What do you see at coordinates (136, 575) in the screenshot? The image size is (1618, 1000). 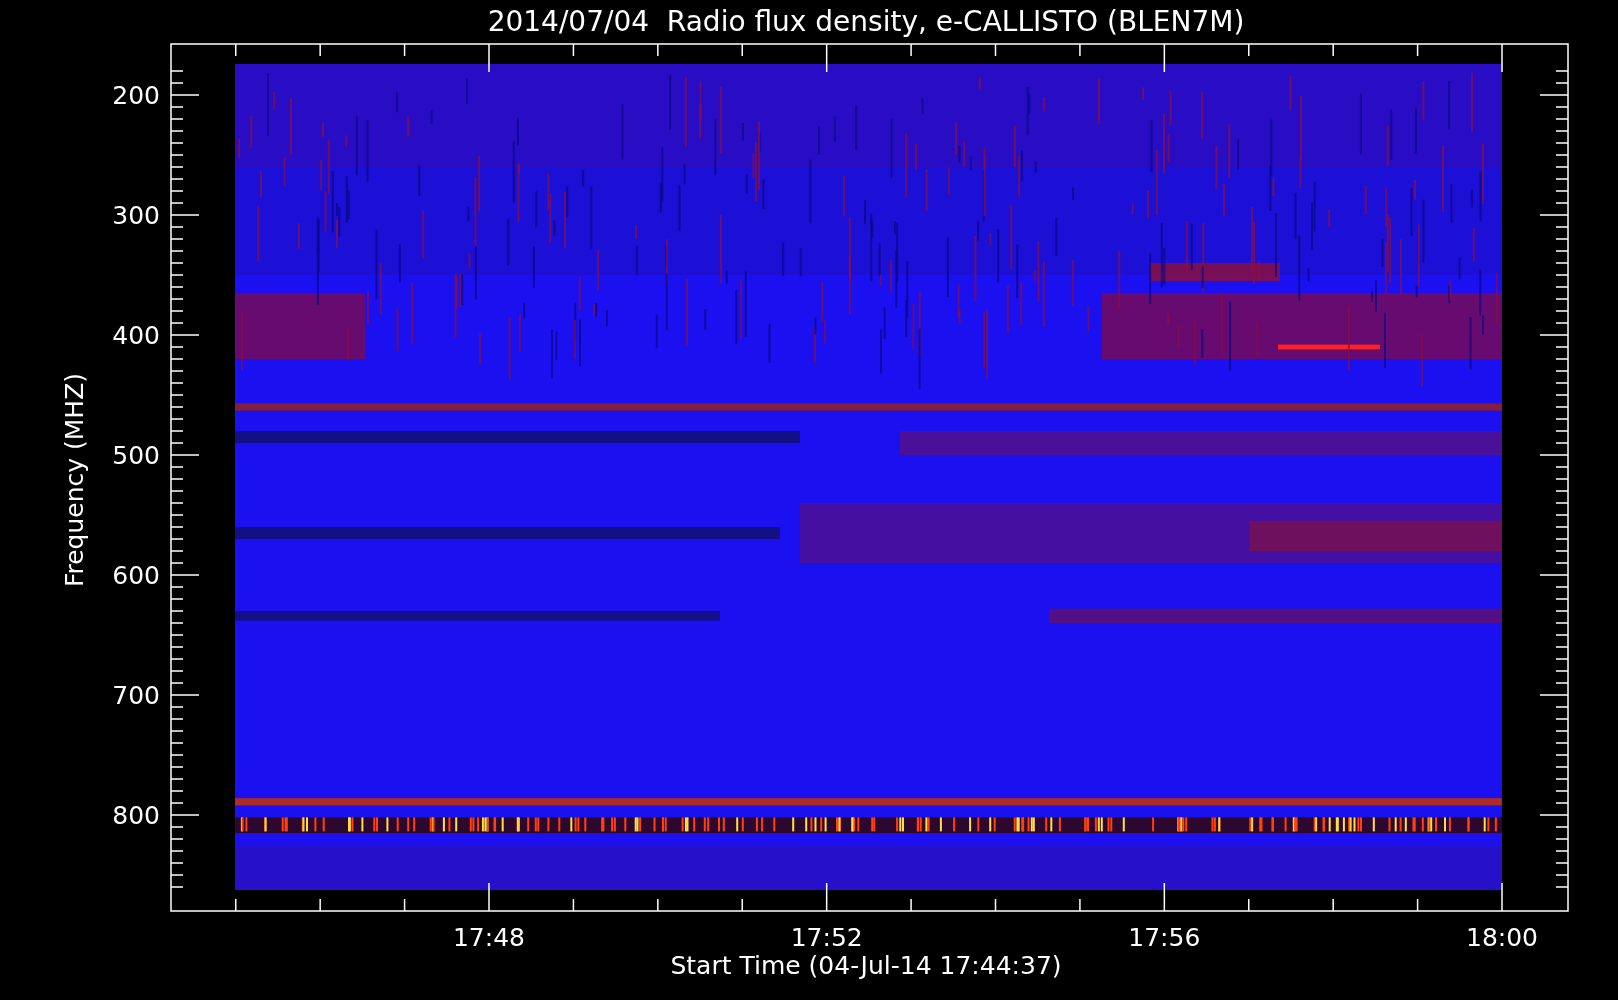 I see `y-tick-label: 600` at bounding box center [136, 575].